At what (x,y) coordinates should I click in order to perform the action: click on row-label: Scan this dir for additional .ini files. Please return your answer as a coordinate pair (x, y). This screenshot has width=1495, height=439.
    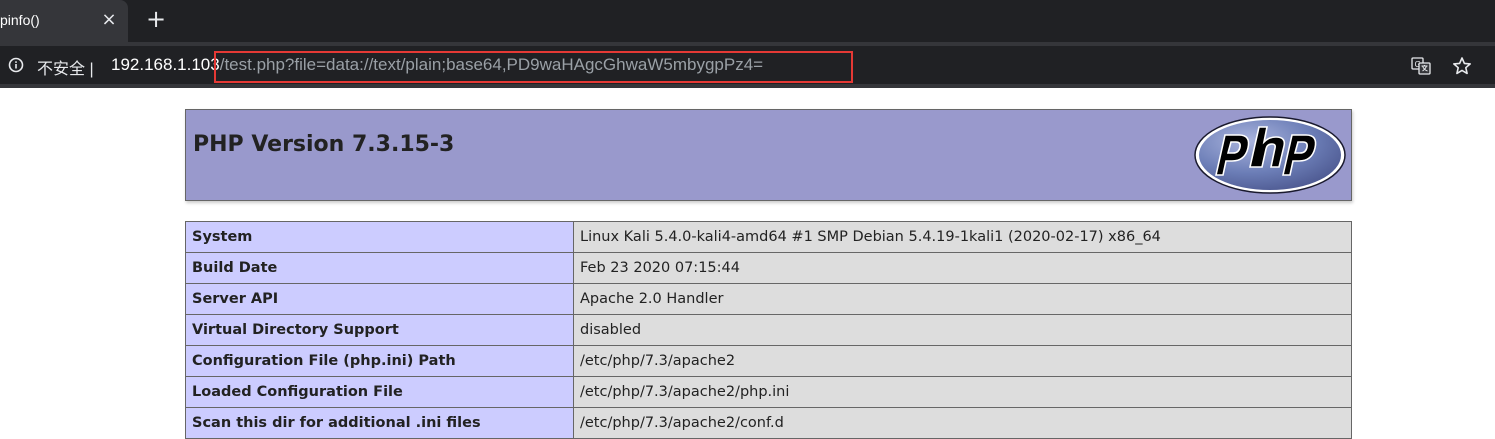
    Looking at the image, I should click on (379, 423).